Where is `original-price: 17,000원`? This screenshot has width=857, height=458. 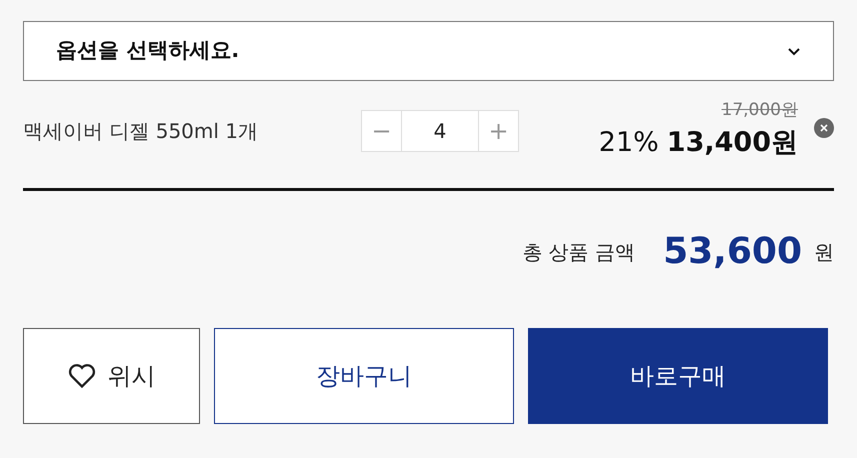 original-price: 17,000원 is located at coordinates (760, 110).